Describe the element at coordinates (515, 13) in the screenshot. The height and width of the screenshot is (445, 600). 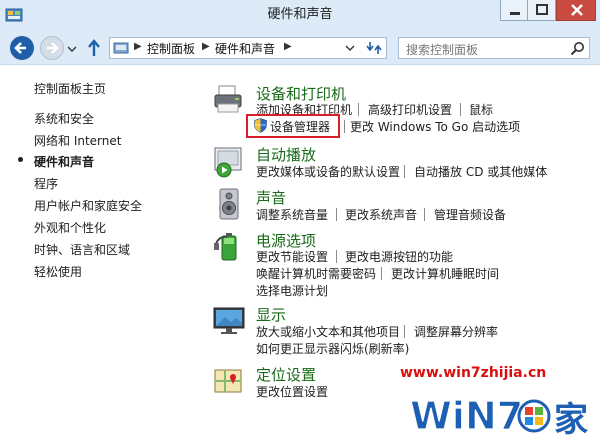
I see `minimize-icon` at that location.